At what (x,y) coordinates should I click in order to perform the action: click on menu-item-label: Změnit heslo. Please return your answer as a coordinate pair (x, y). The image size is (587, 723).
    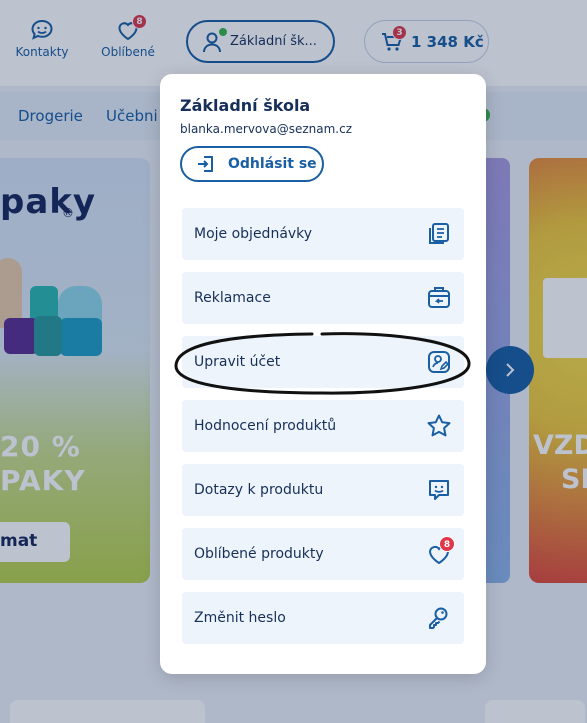
    Looking at the image, I should click on (240, 618).